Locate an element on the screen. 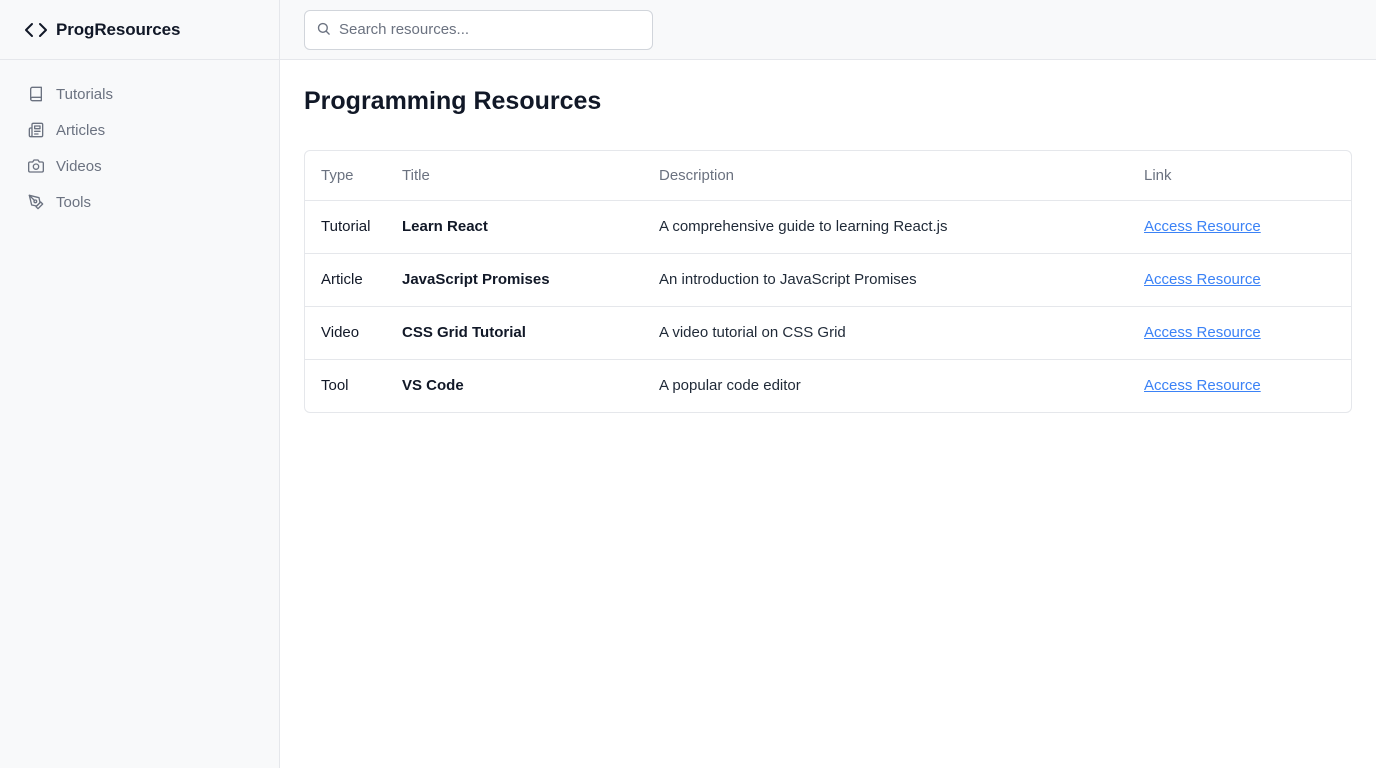  sidebar-item-label: Videos is located at coordinates (79, 166).